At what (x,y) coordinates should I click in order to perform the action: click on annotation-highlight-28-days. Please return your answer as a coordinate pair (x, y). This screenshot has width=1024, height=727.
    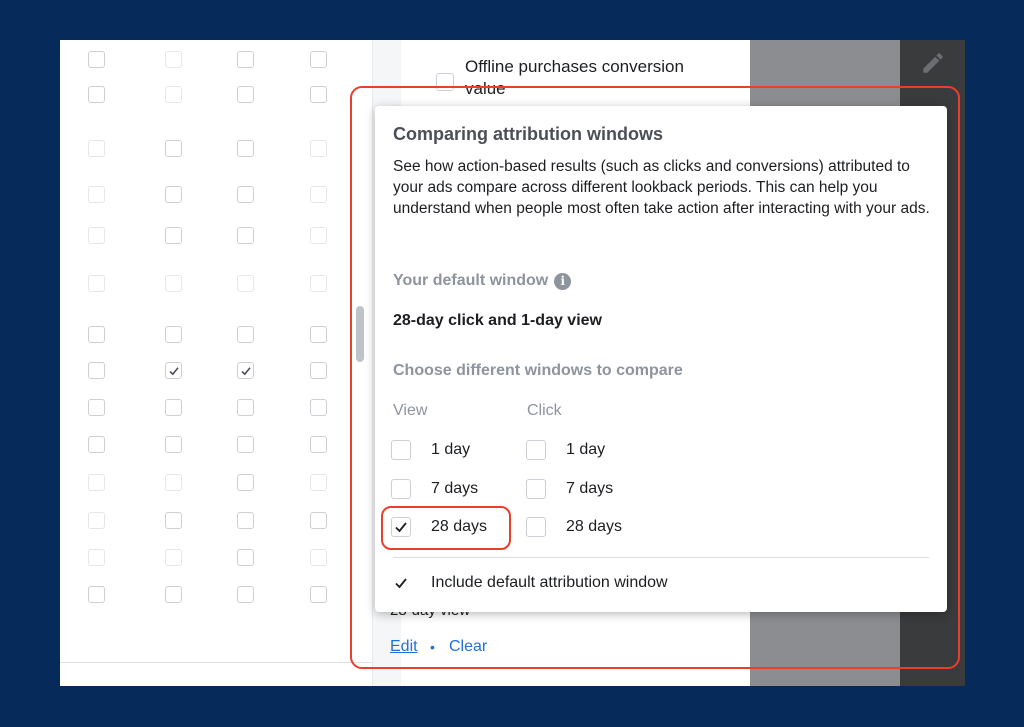
    Looking at the image, I should click on (446, 528).